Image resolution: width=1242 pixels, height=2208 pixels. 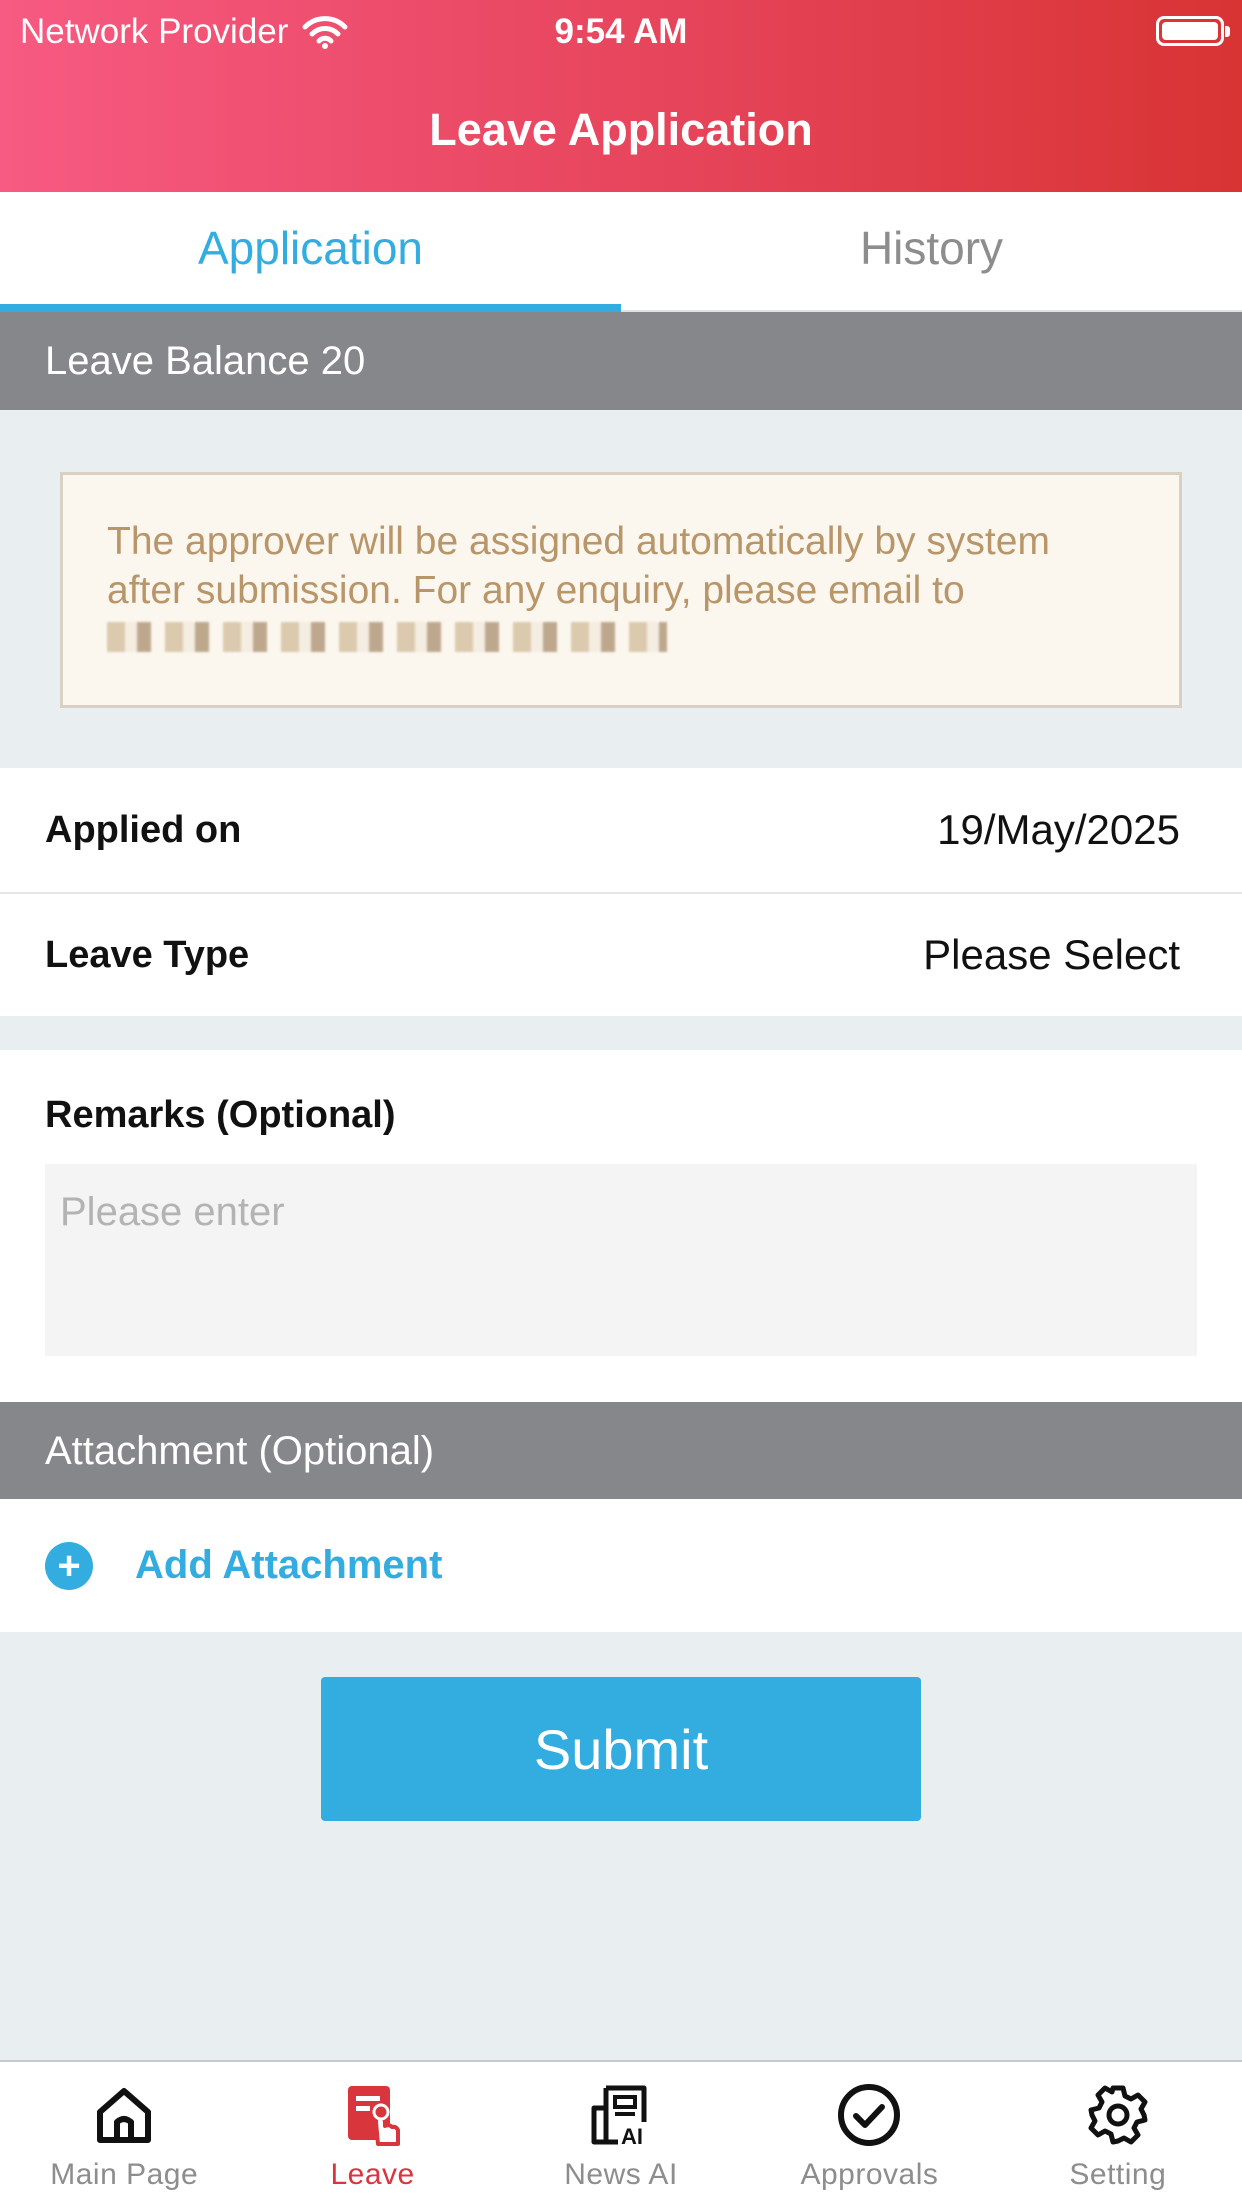 I want to click on gear-icon, so click(x=1118, y=2115).